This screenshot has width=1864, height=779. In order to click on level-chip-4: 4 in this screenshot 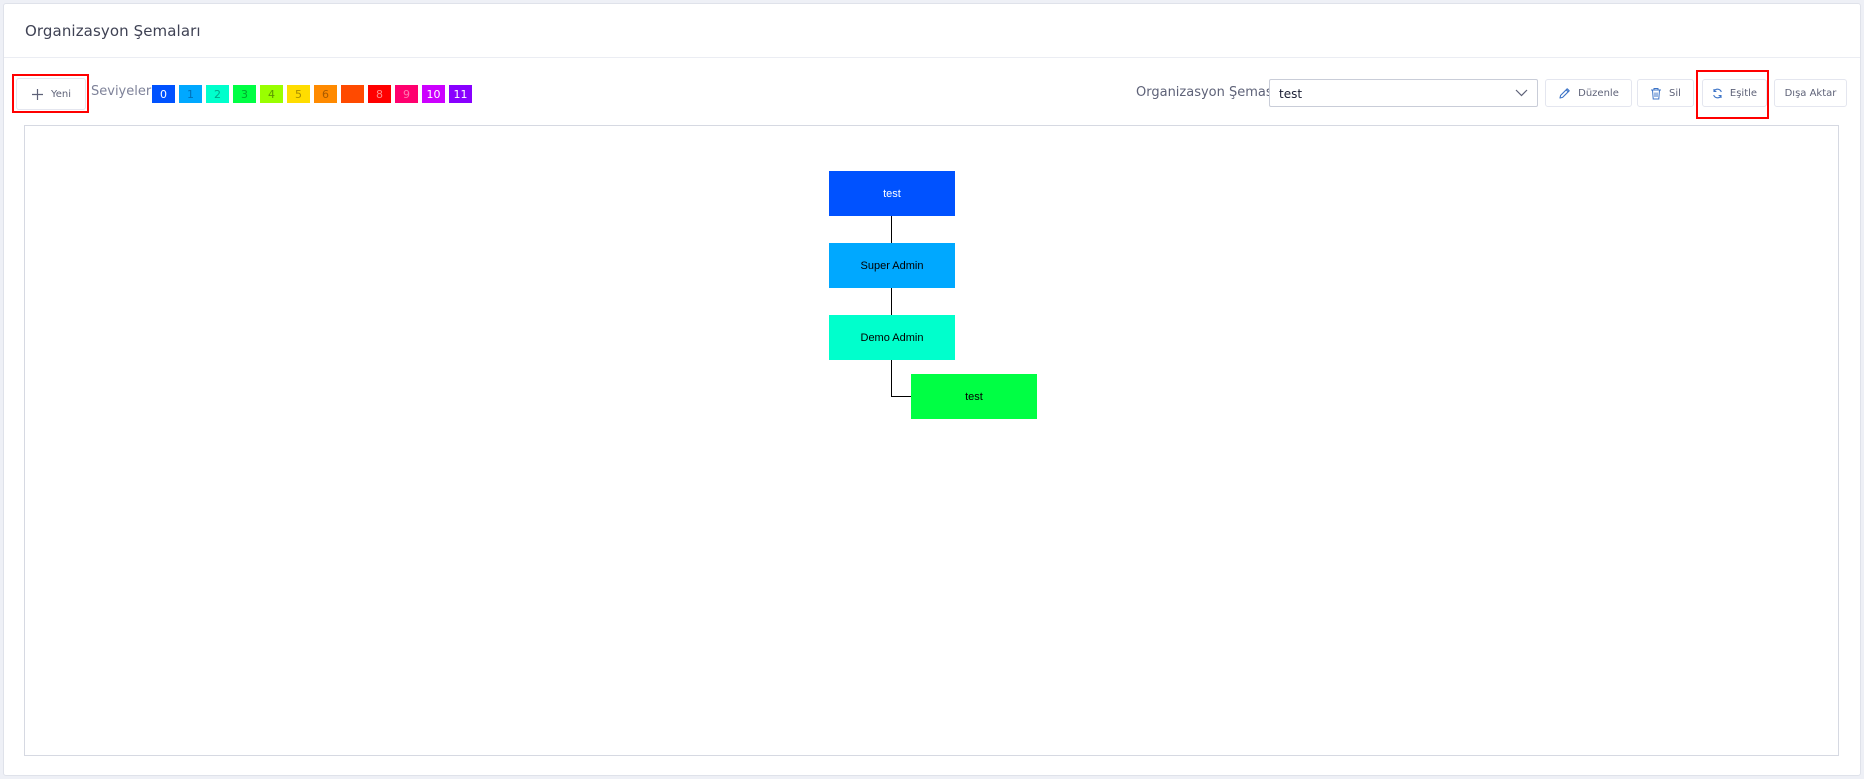, I will do `click(271, 94)`.